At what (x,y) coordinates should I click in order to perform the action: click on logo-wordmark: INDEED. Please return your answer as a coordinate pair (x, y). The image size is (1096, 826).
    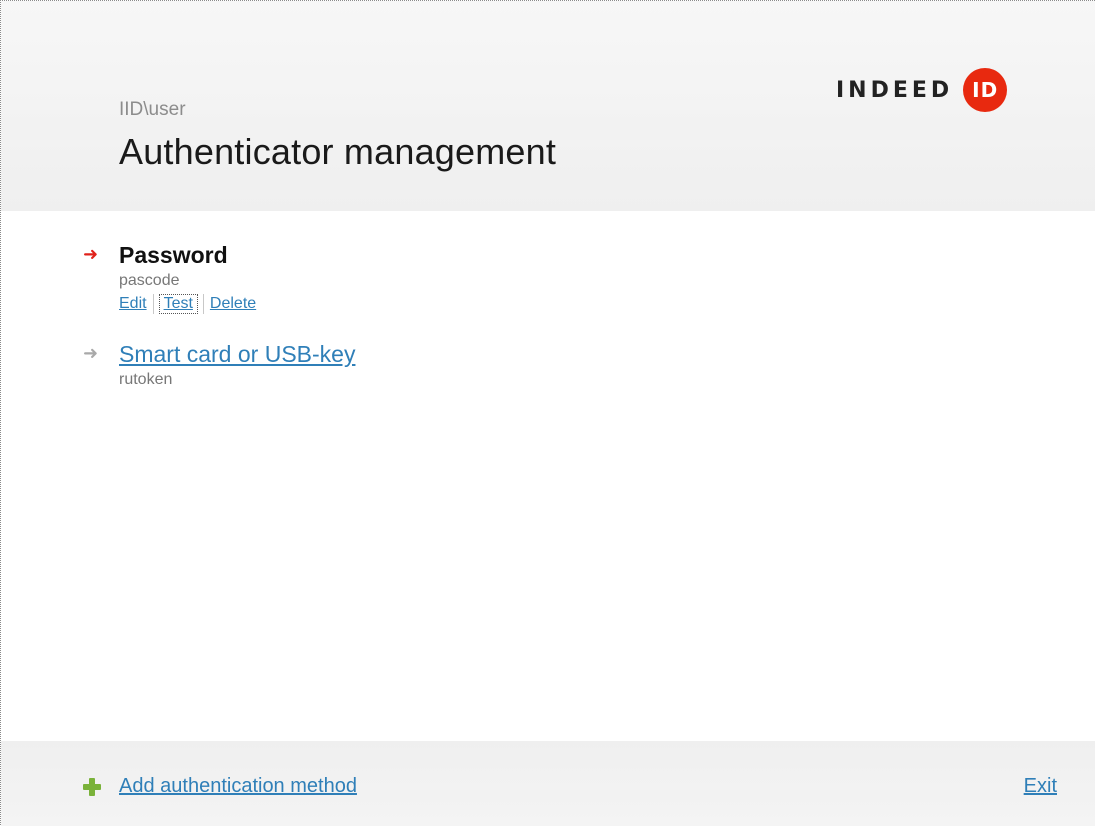
    Looking at the image, I should click on (895, 90).